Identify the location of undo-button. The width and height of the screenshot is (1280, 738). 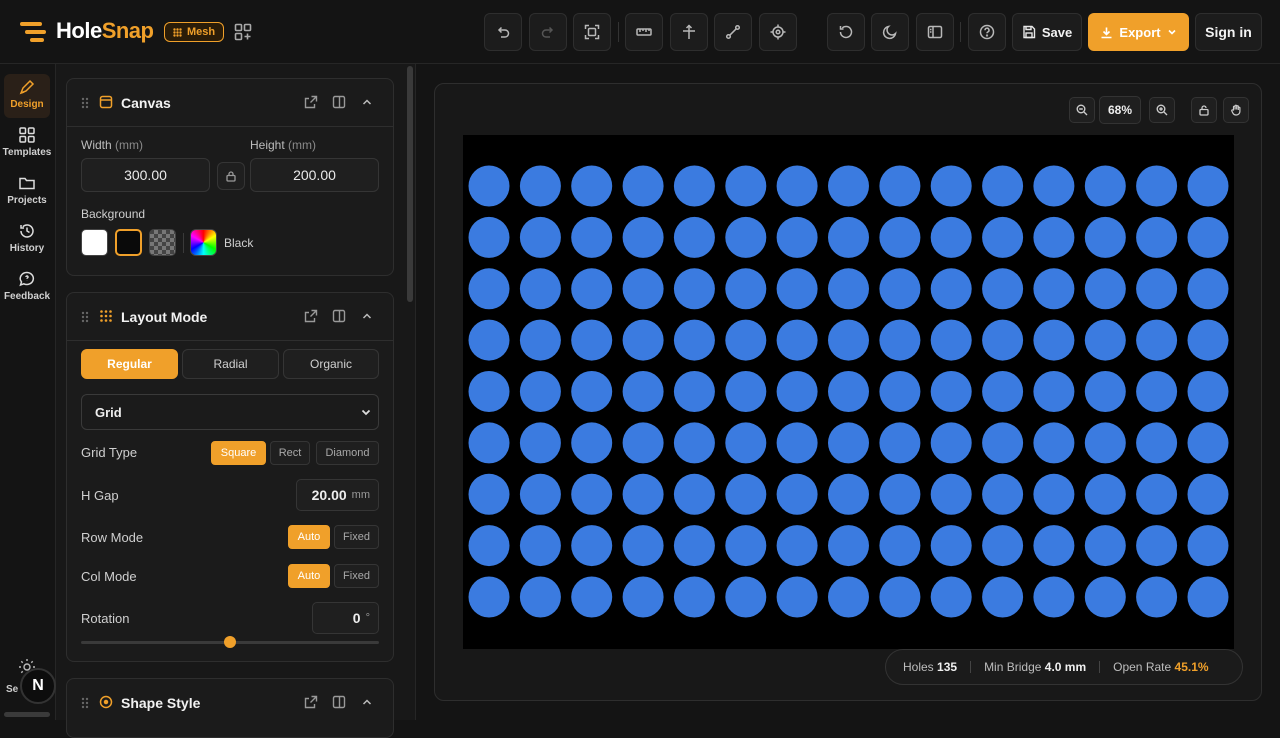
(503, 32).